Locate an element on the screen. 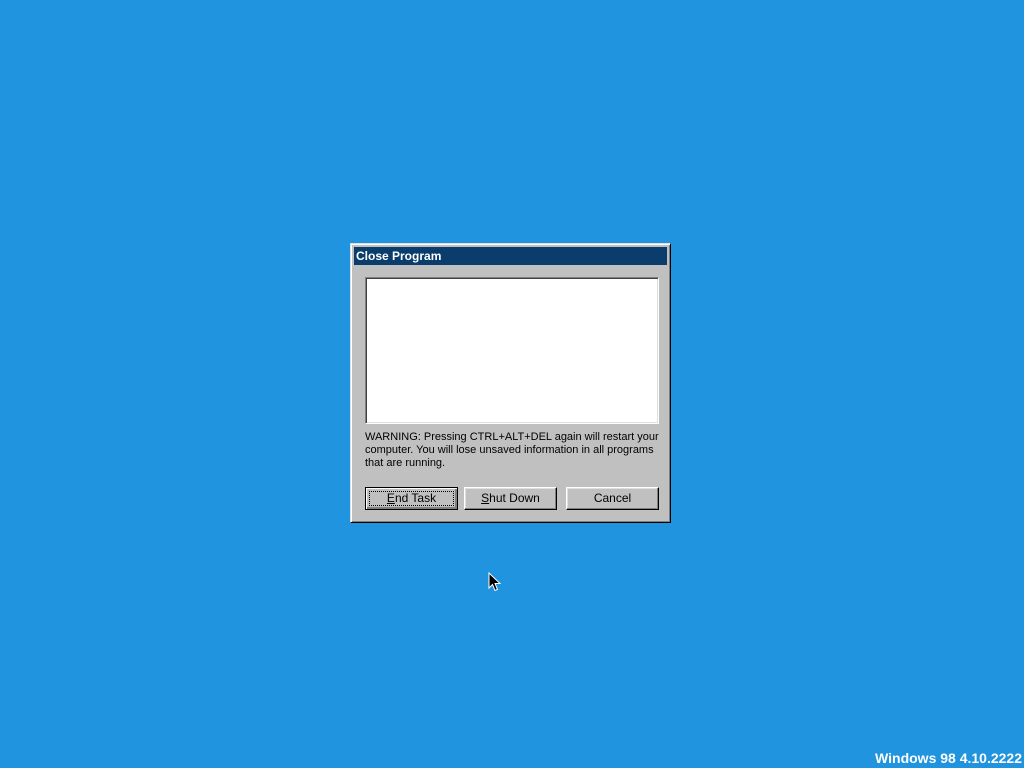 The height and width of the screenshot is (768, 1024). shut-down-button: Shut Down is located at coordinates (510, 498).